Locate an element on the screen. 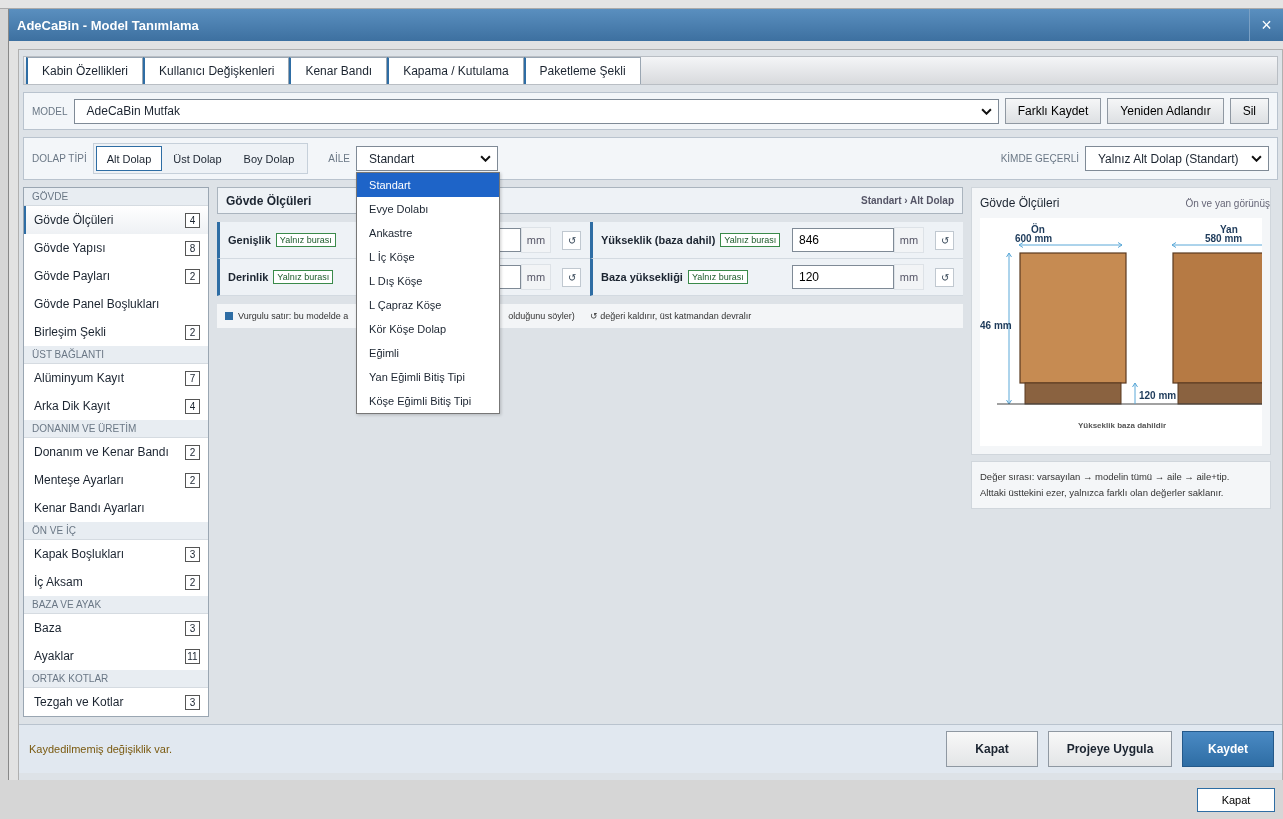 The width and height of the screenshot is (1283, 819). sidebar-group-header: DONANIM VE ÜRETİM is located at coordinates (116, 429).